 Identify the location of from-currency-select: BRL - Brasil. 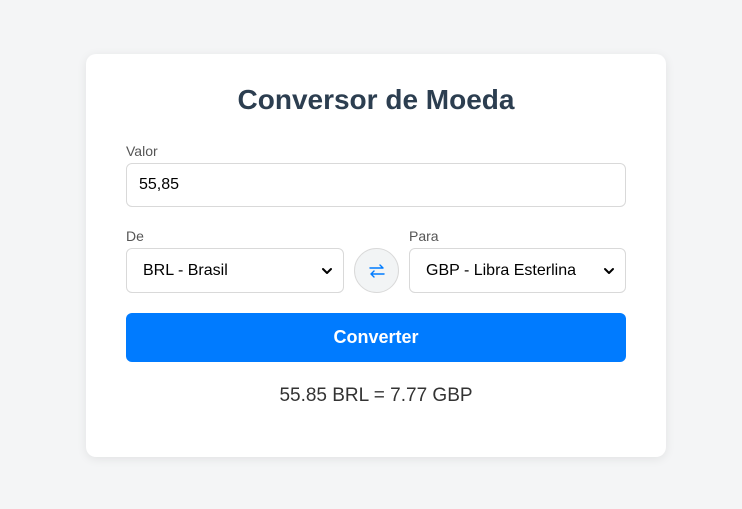
(235, 270).